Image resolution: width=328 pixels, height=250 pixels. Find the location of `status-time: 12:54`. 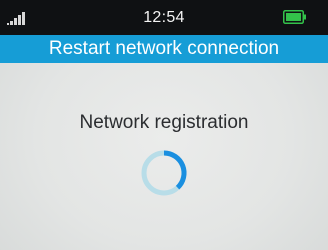

status-time: 12:54 is located at coordinates (164, 17).